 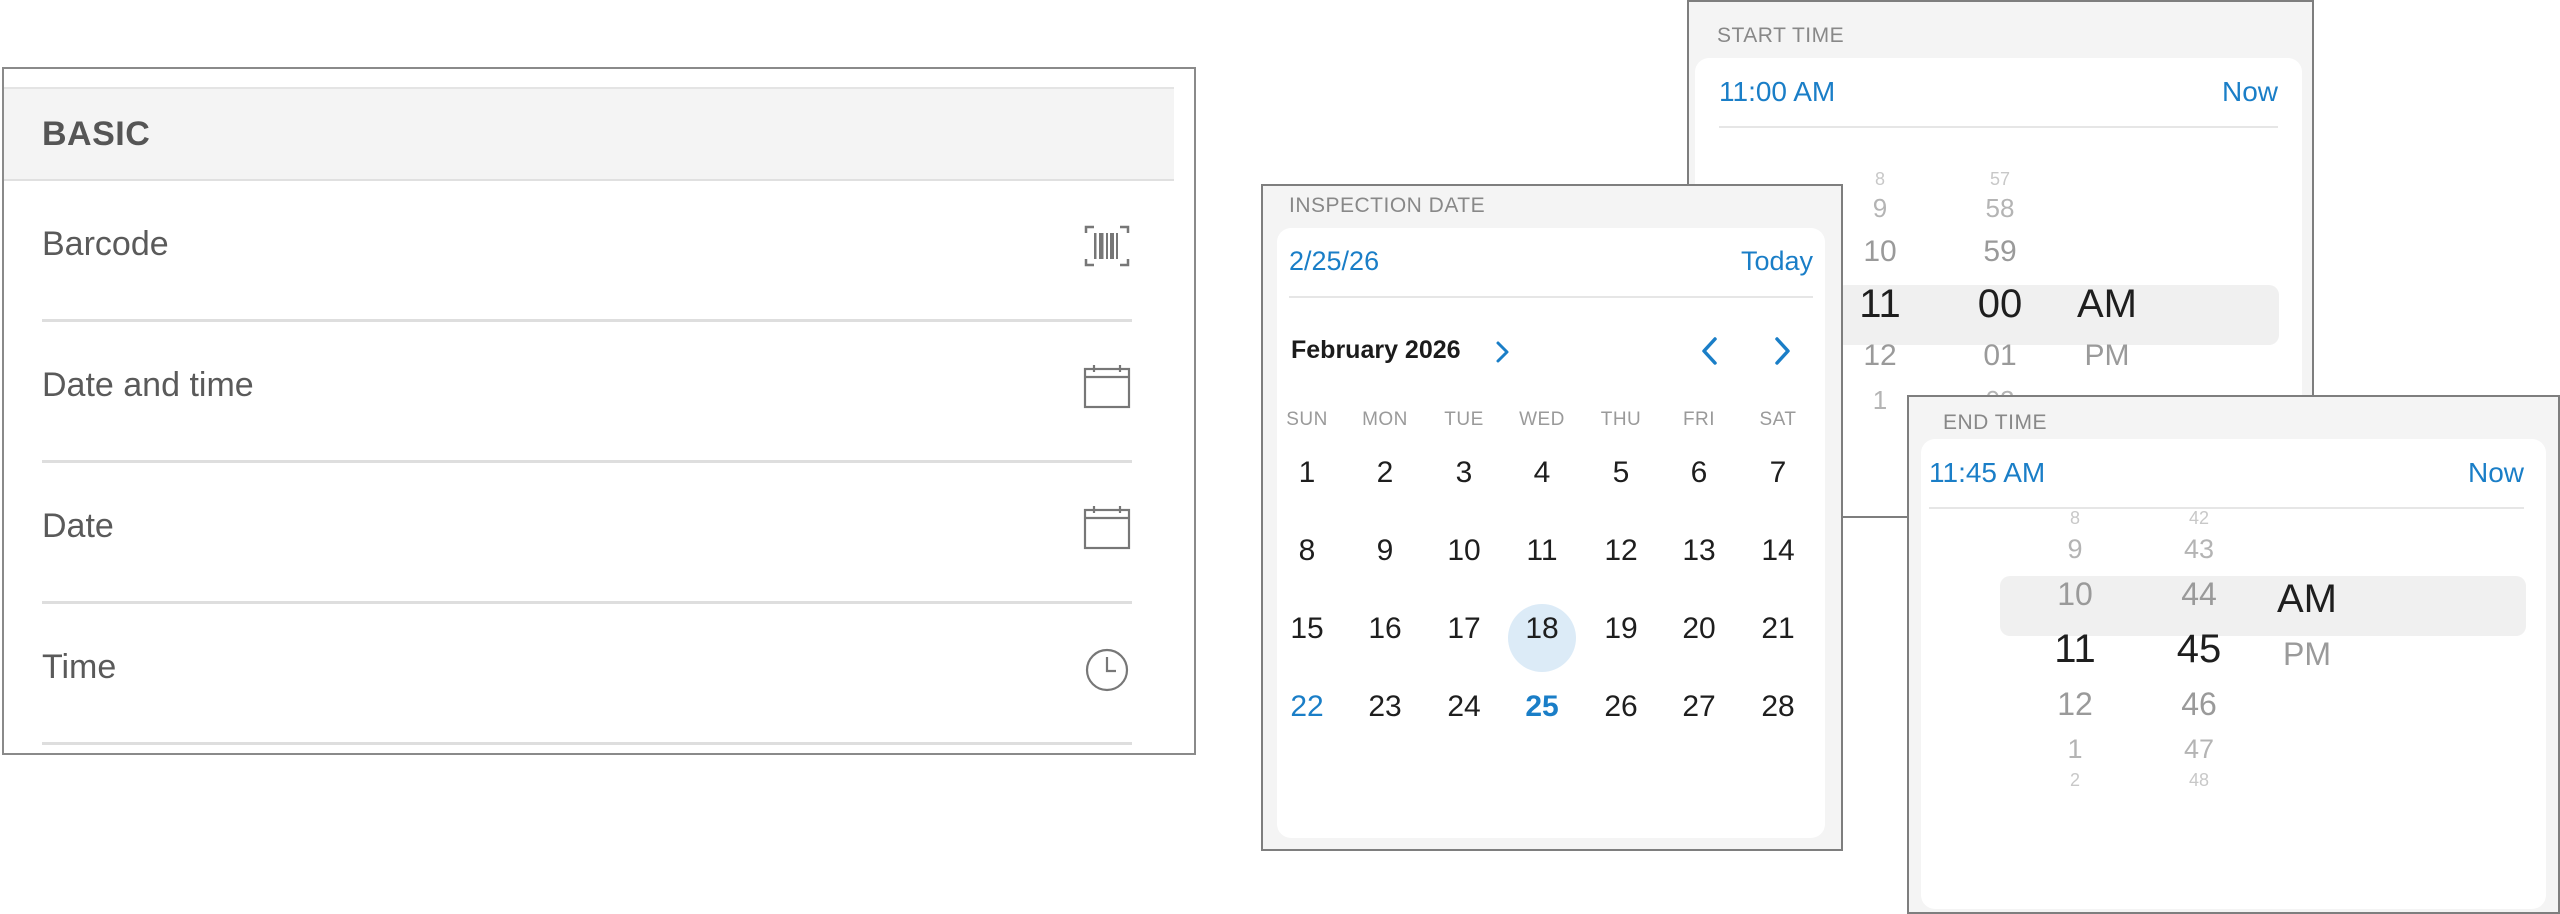 What do you see at coordinates (1464, 629) in the screenshot?
I see `calendar-day: 17` at bounding box center [1464, 629].